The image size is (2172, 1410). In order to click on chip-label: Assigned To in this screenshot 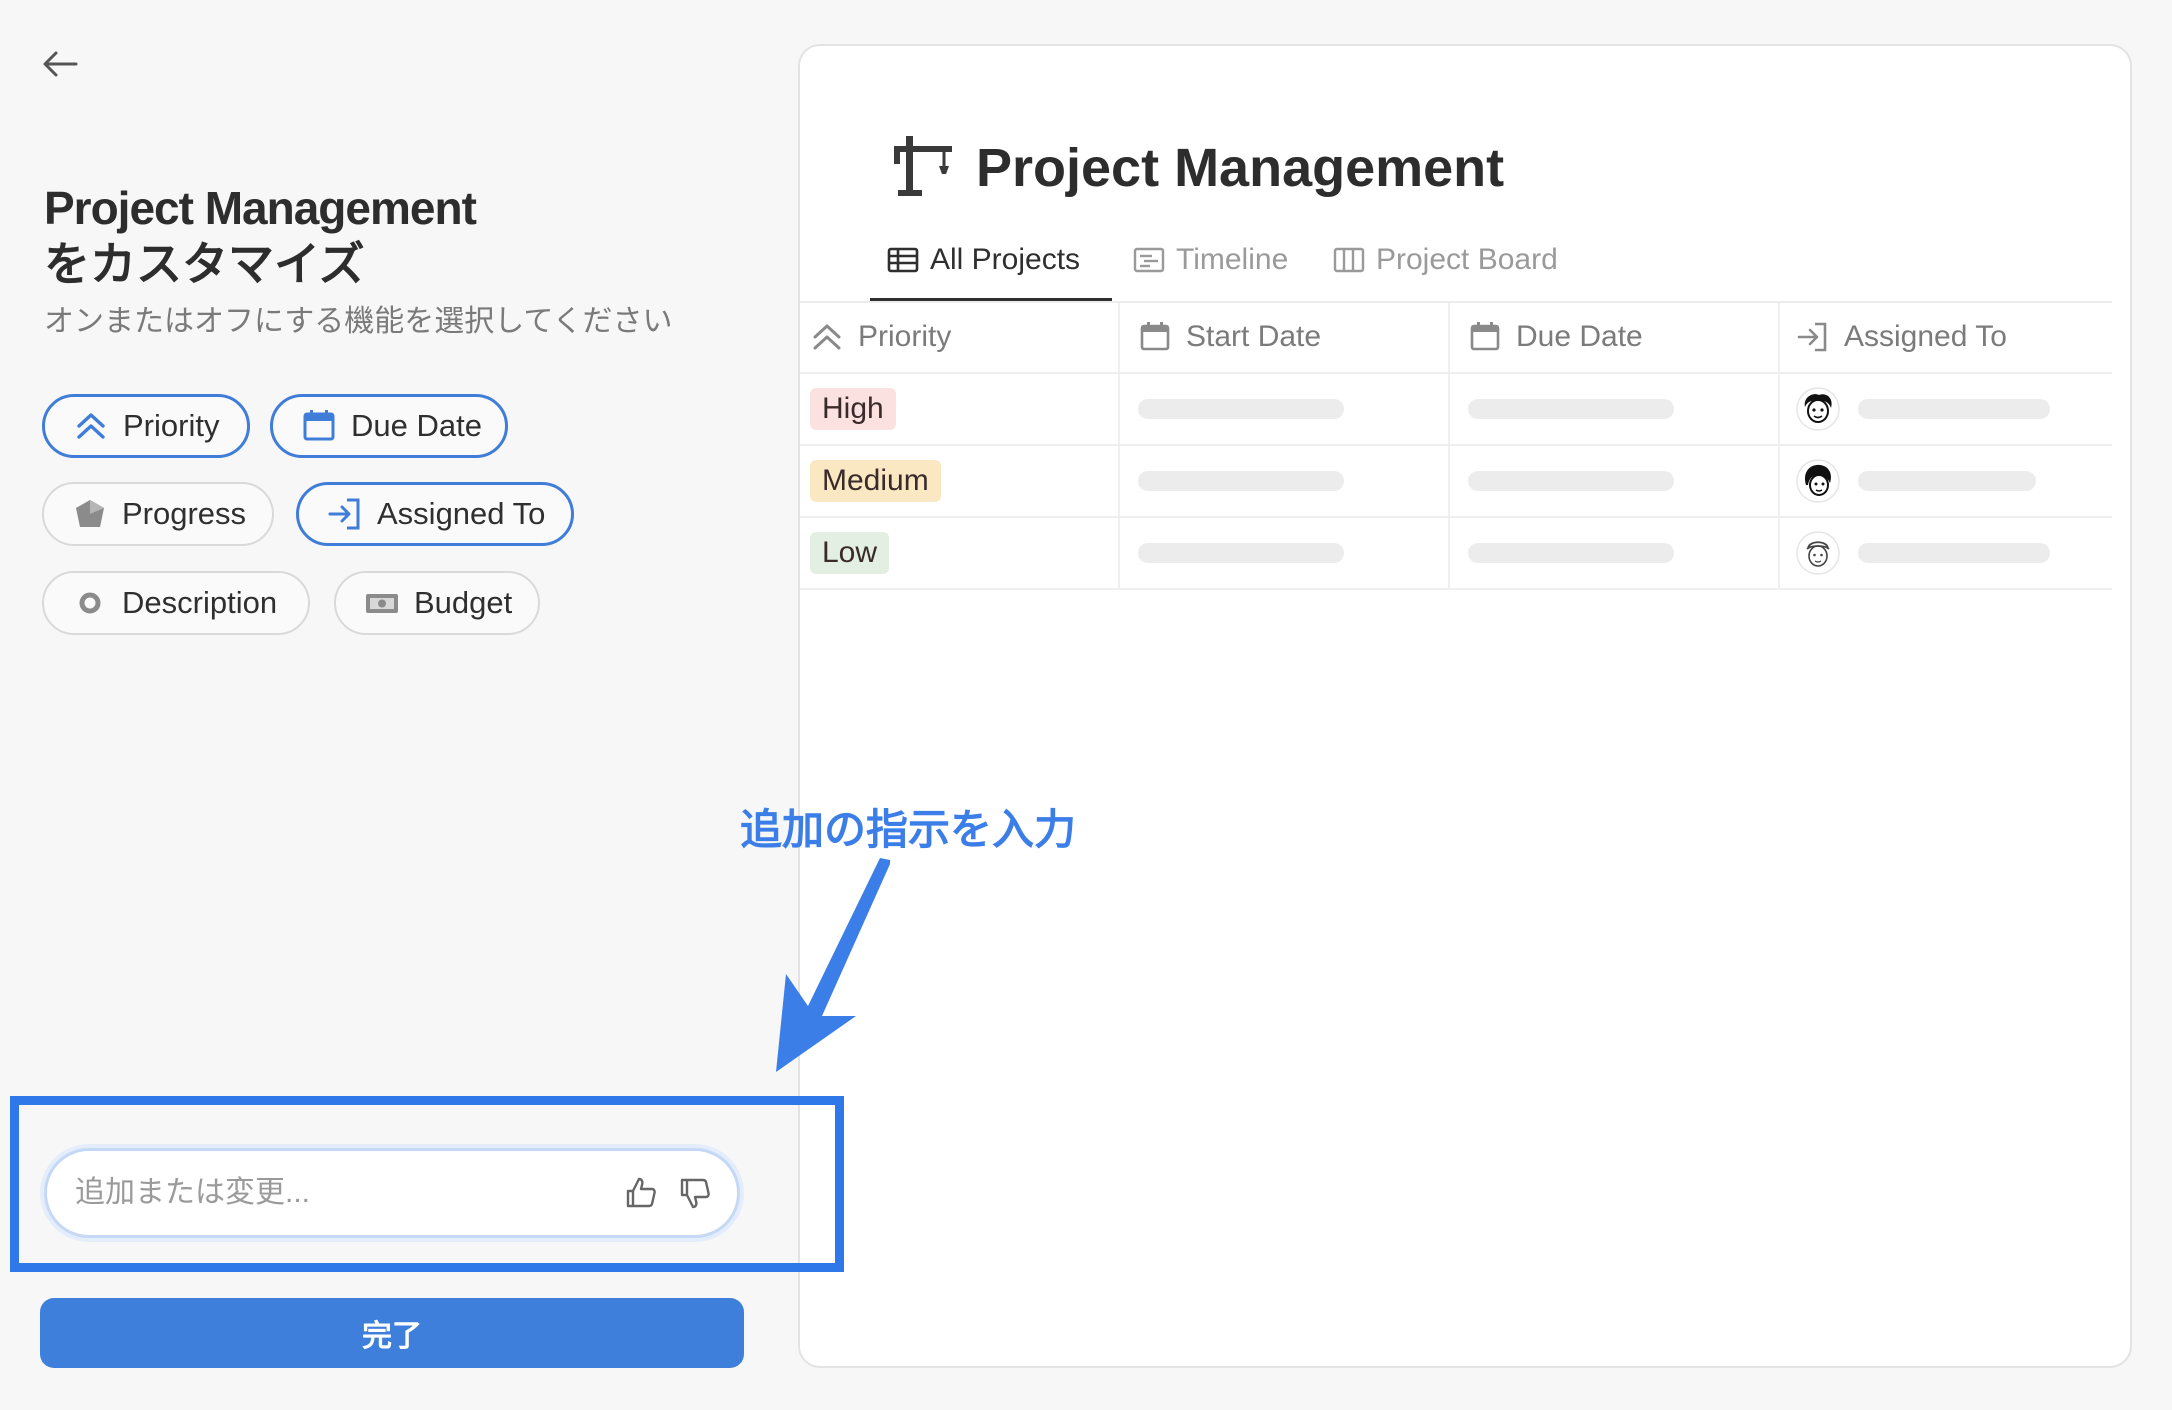, I will do `click(461, 513)`.